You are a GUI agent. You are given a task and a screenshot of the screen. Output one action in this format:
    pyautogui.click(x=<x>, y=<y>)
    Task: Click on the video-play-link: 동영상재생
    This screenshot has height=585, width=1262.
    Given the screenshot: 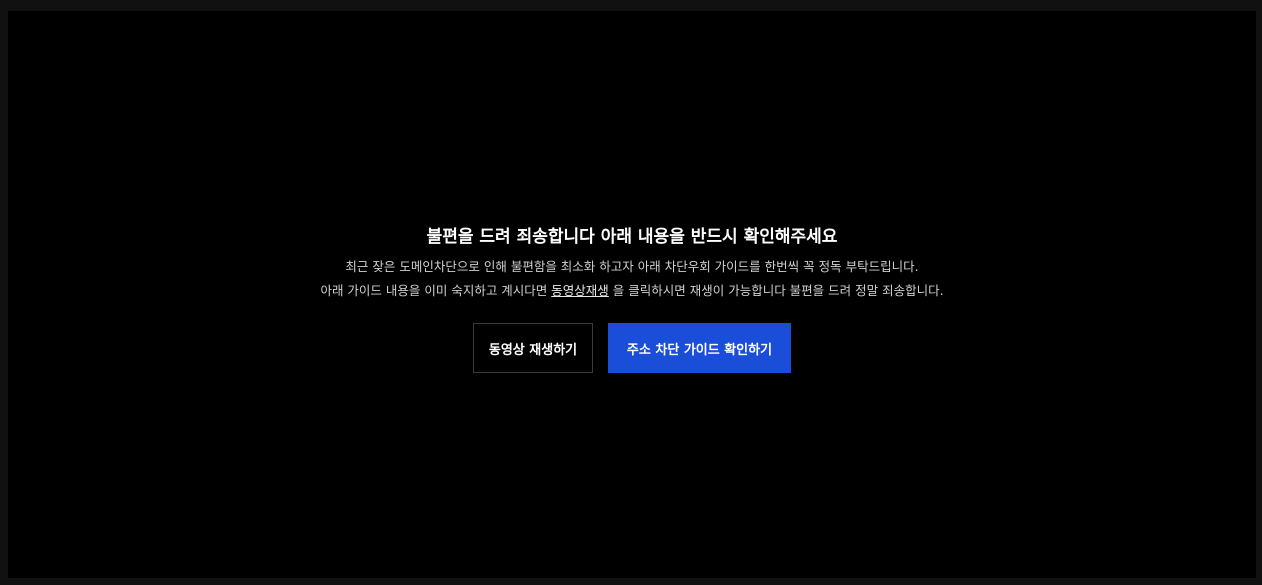 What is the action you would take?
    pyautogui.click(x=580, y=290)
    